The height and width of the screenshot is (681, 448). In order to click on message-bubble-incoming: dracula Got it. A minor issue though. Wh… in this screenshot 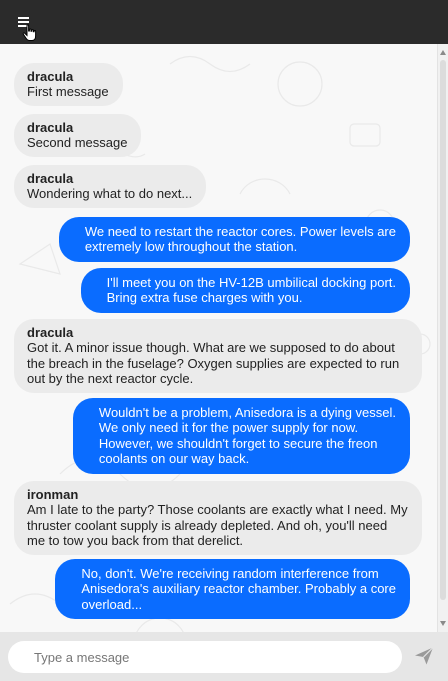, I will do `click(218, 356)`.